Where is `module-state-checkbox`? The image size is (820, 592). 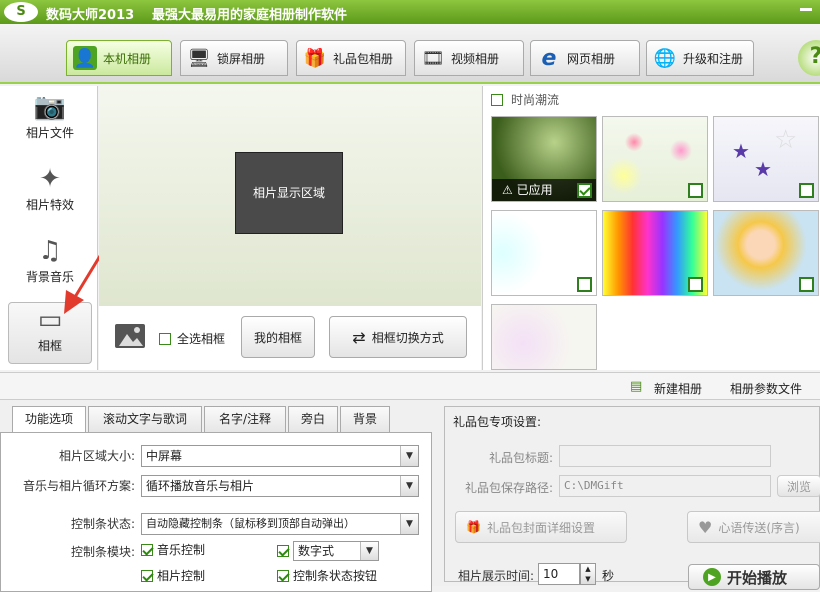 module-state-checkbox is located at coordinates (283, 575).